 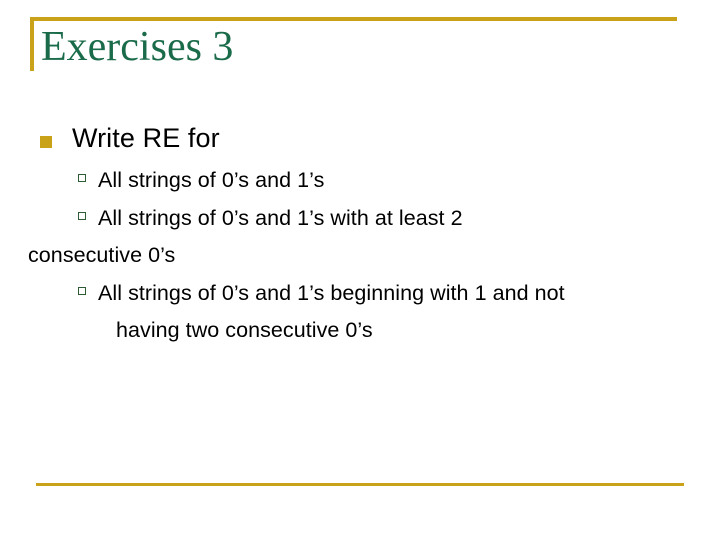 I want to click on bullet-item-level1: Write RE for, so click(x=360, y=138).